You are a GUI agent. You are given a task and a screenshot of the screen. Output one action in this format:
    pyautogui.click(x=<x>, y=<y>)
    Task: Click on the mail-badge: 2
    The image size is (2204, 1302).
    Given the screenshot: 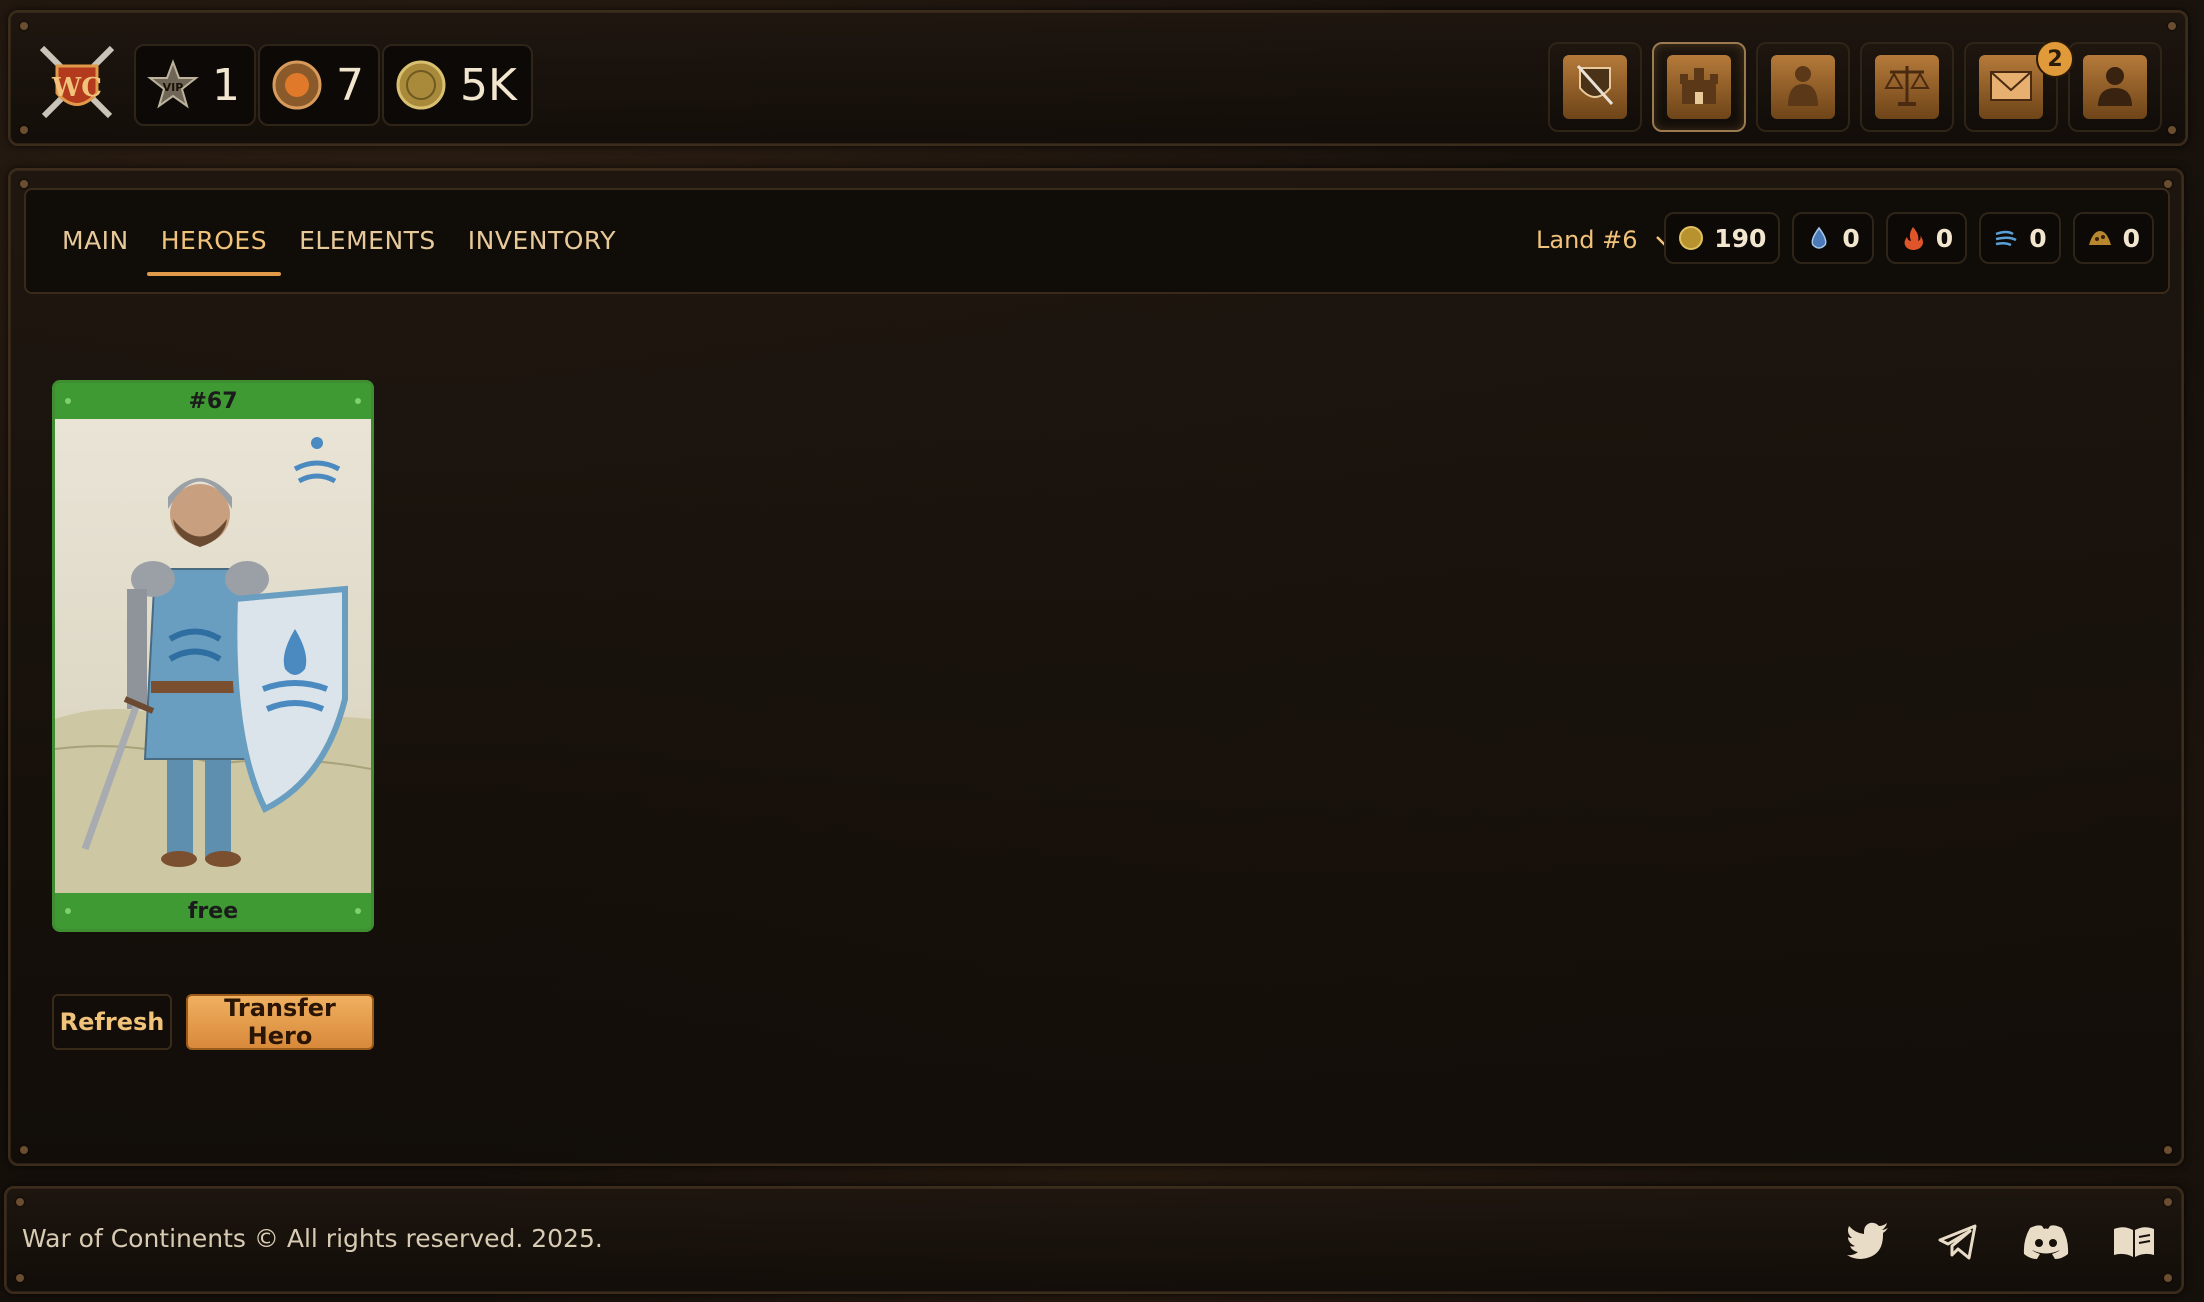 What is the action you would take?
    pyautogui.click(x=2055, y=59)
    